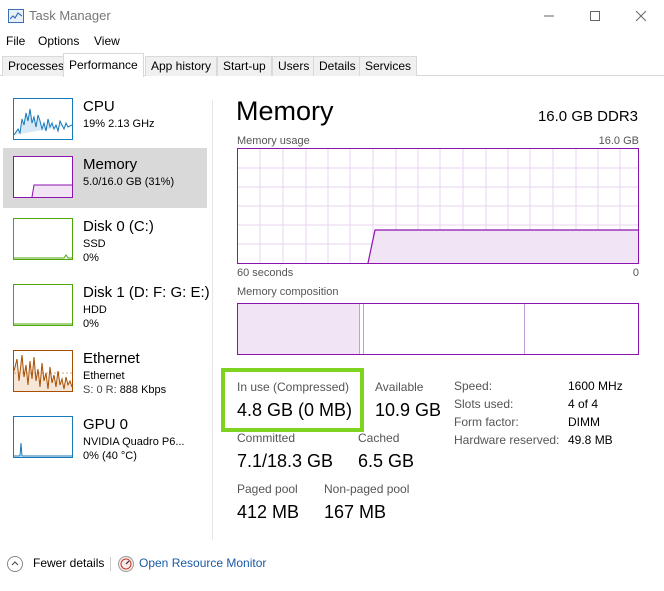 The image size is (664, 591). I want to click on in-use-highlight-box, so click(292, 400).